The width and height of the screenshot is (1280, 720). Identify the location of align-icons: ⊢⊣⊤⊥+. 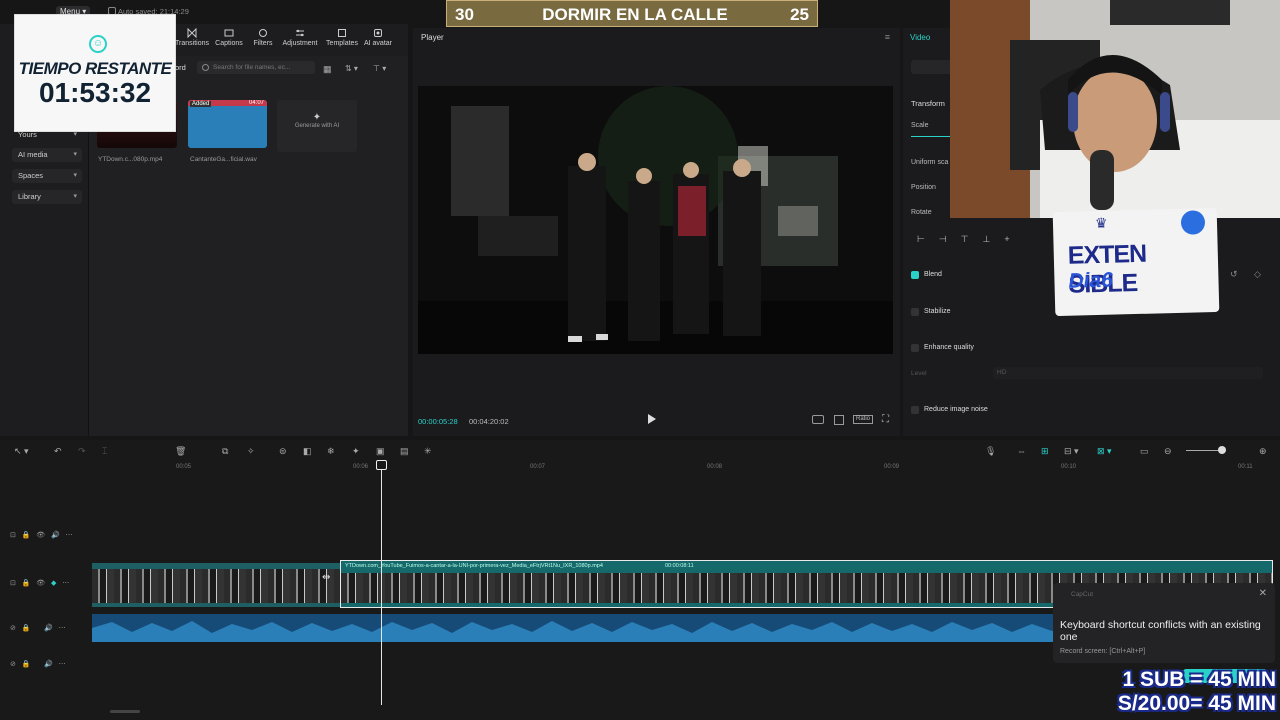
(970, 239).